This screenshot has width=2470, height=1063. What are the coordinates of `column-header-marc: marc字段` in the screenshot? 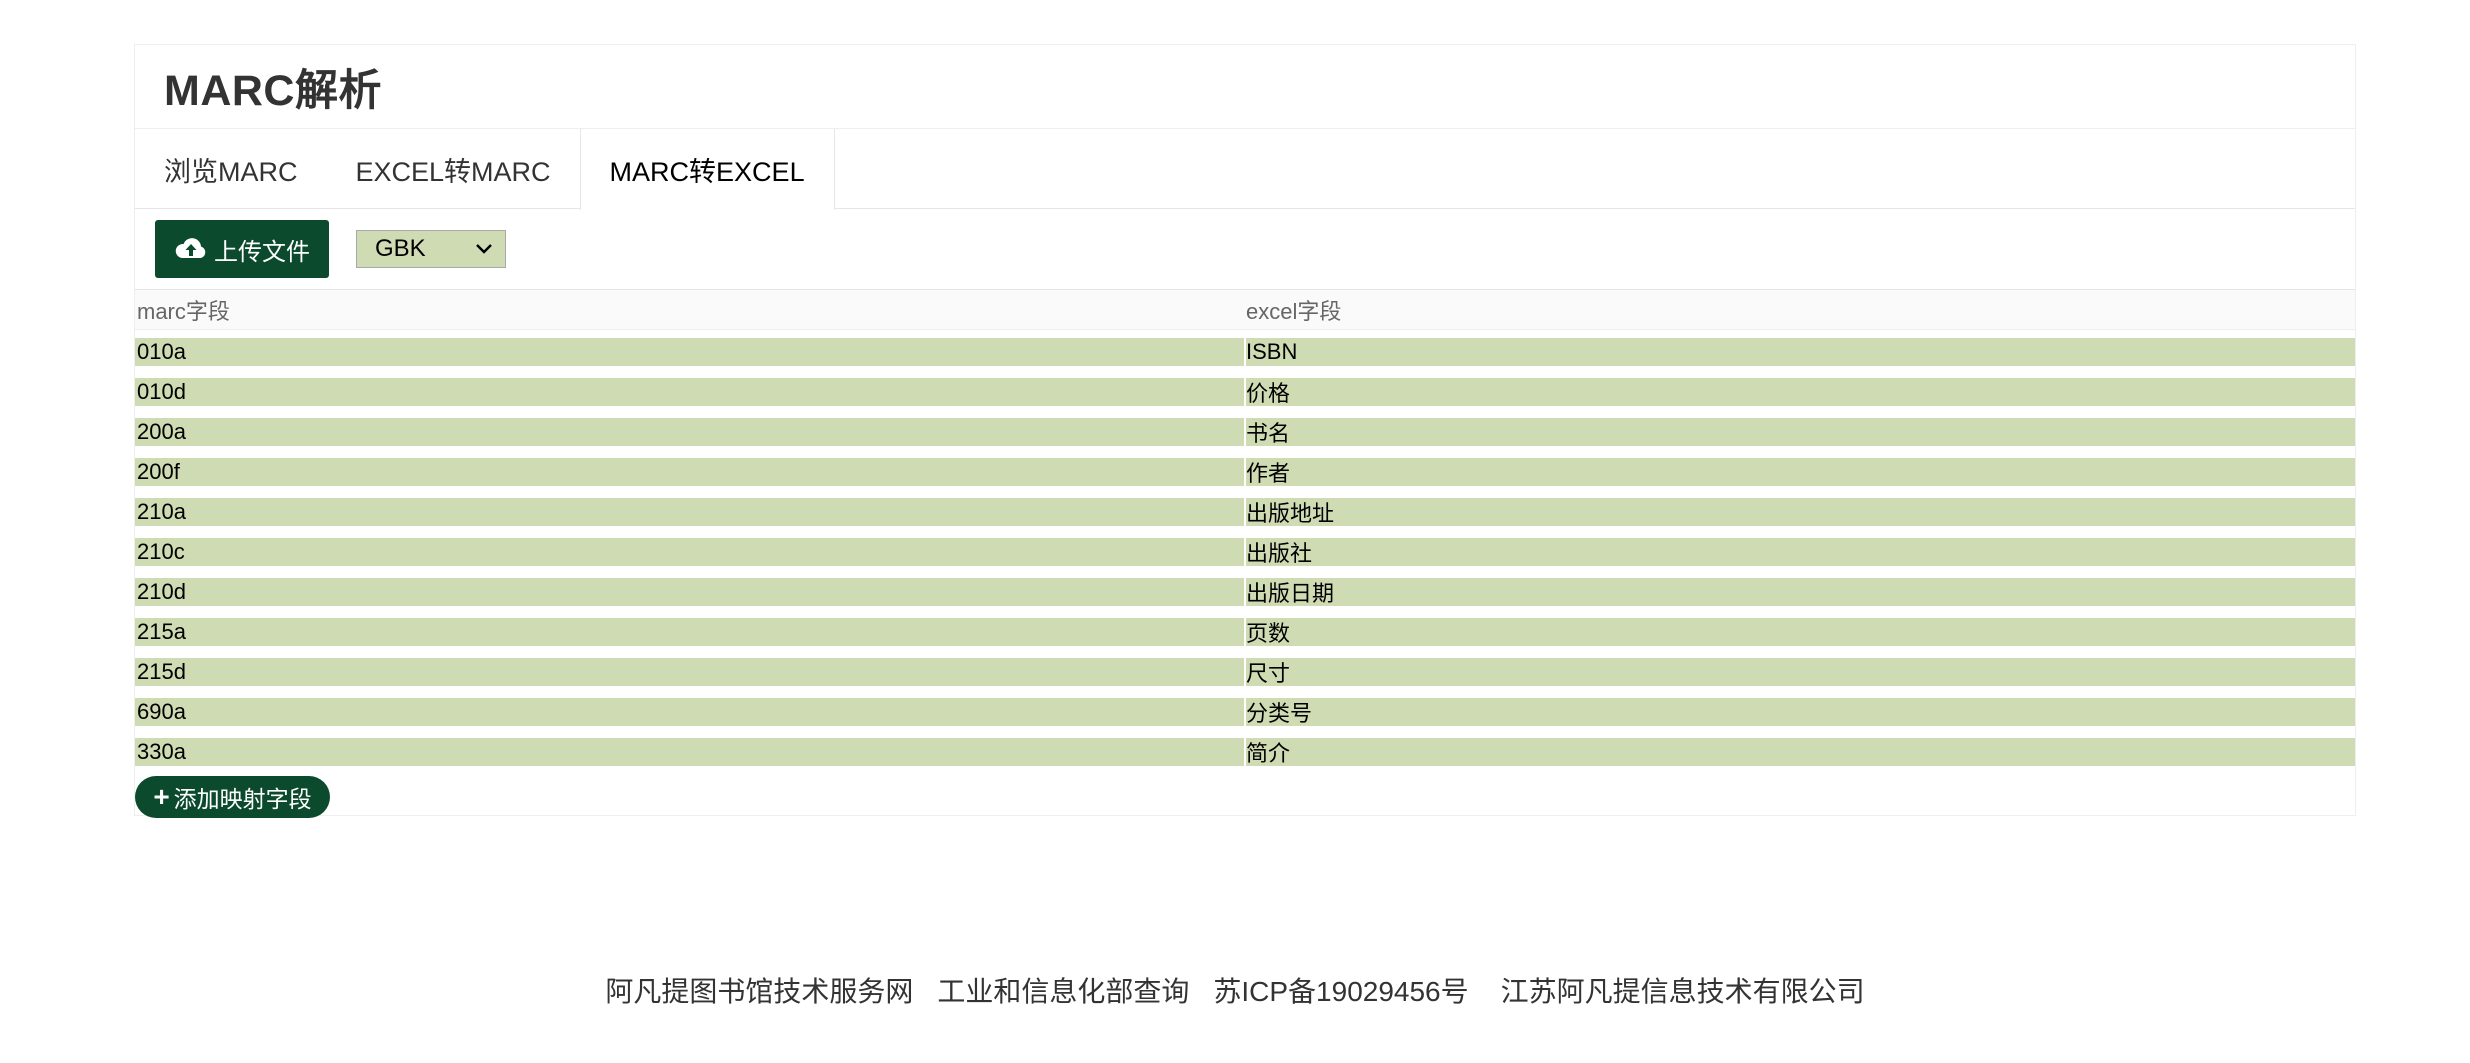 It's located at (183, 311).